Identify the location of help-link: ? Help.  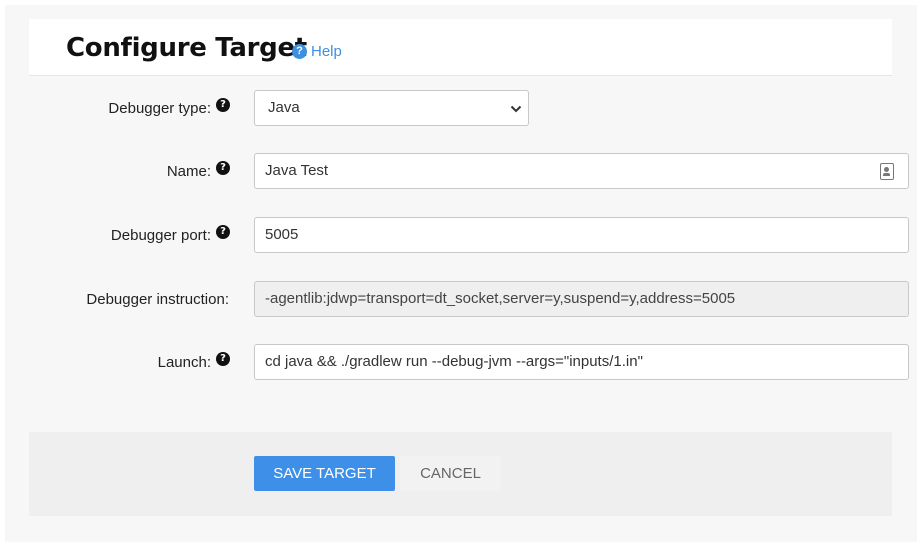
(317, 51).